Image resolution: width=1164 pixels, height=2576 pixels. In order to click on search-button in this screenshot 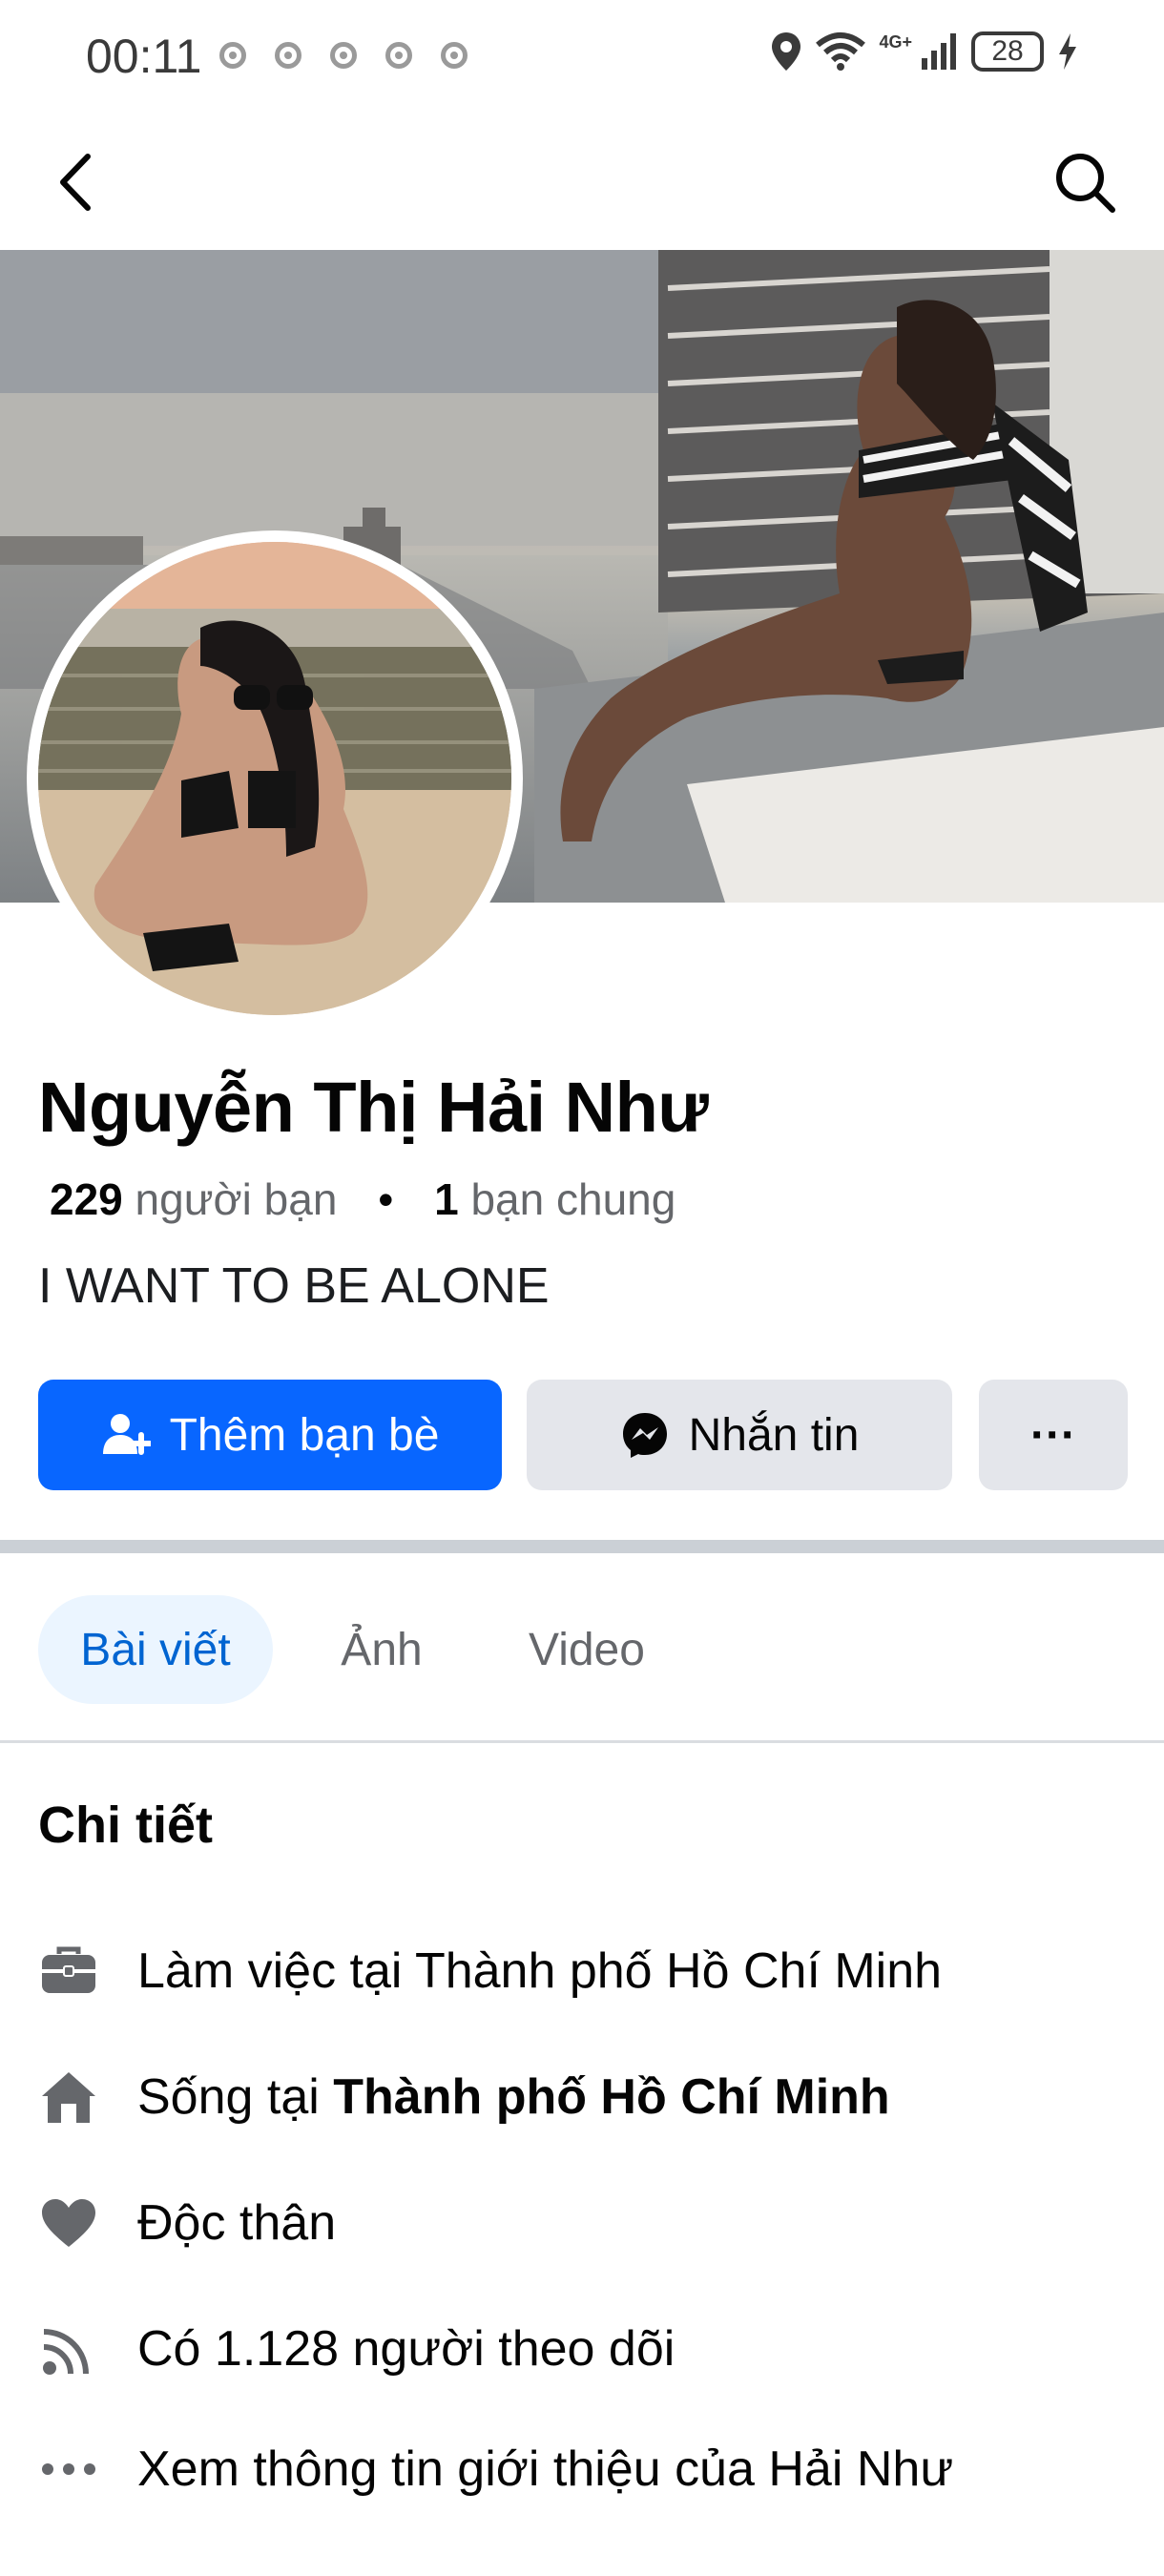, I will do `click(1084, 182)`.